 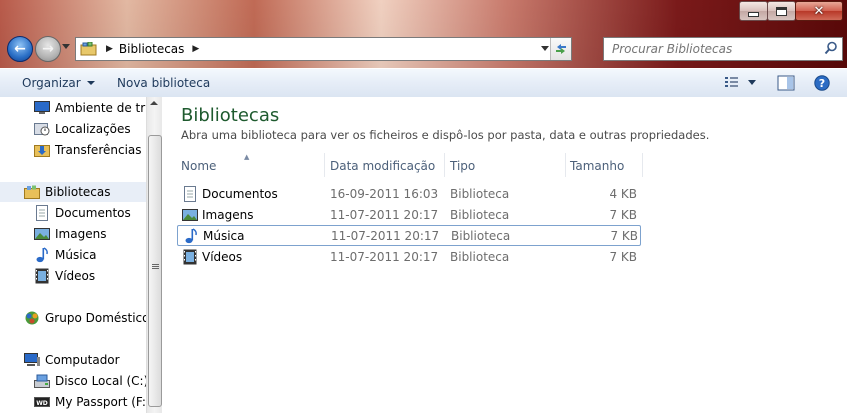 What do you see at coordinates (247, 157) in the screenshot?
I see `sort-ascending-icon: ▲` at bounding box center [247, 157].